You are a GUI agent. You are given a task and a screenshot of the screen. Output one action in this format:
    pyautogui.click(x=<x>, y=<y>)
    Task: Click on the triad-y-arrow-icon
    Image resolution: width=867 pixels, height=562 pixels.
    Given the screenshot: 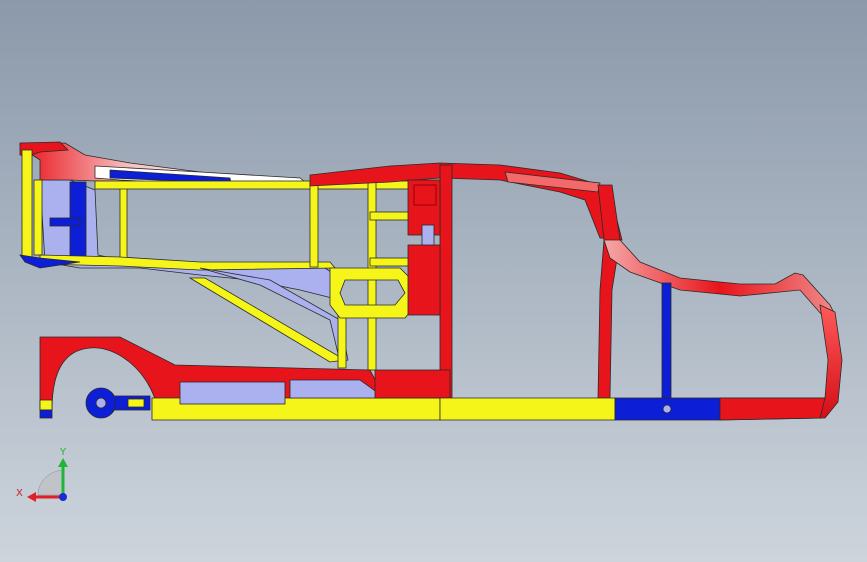 What is the action you would take?
    pyautogui.click(x=63, y=462)
    